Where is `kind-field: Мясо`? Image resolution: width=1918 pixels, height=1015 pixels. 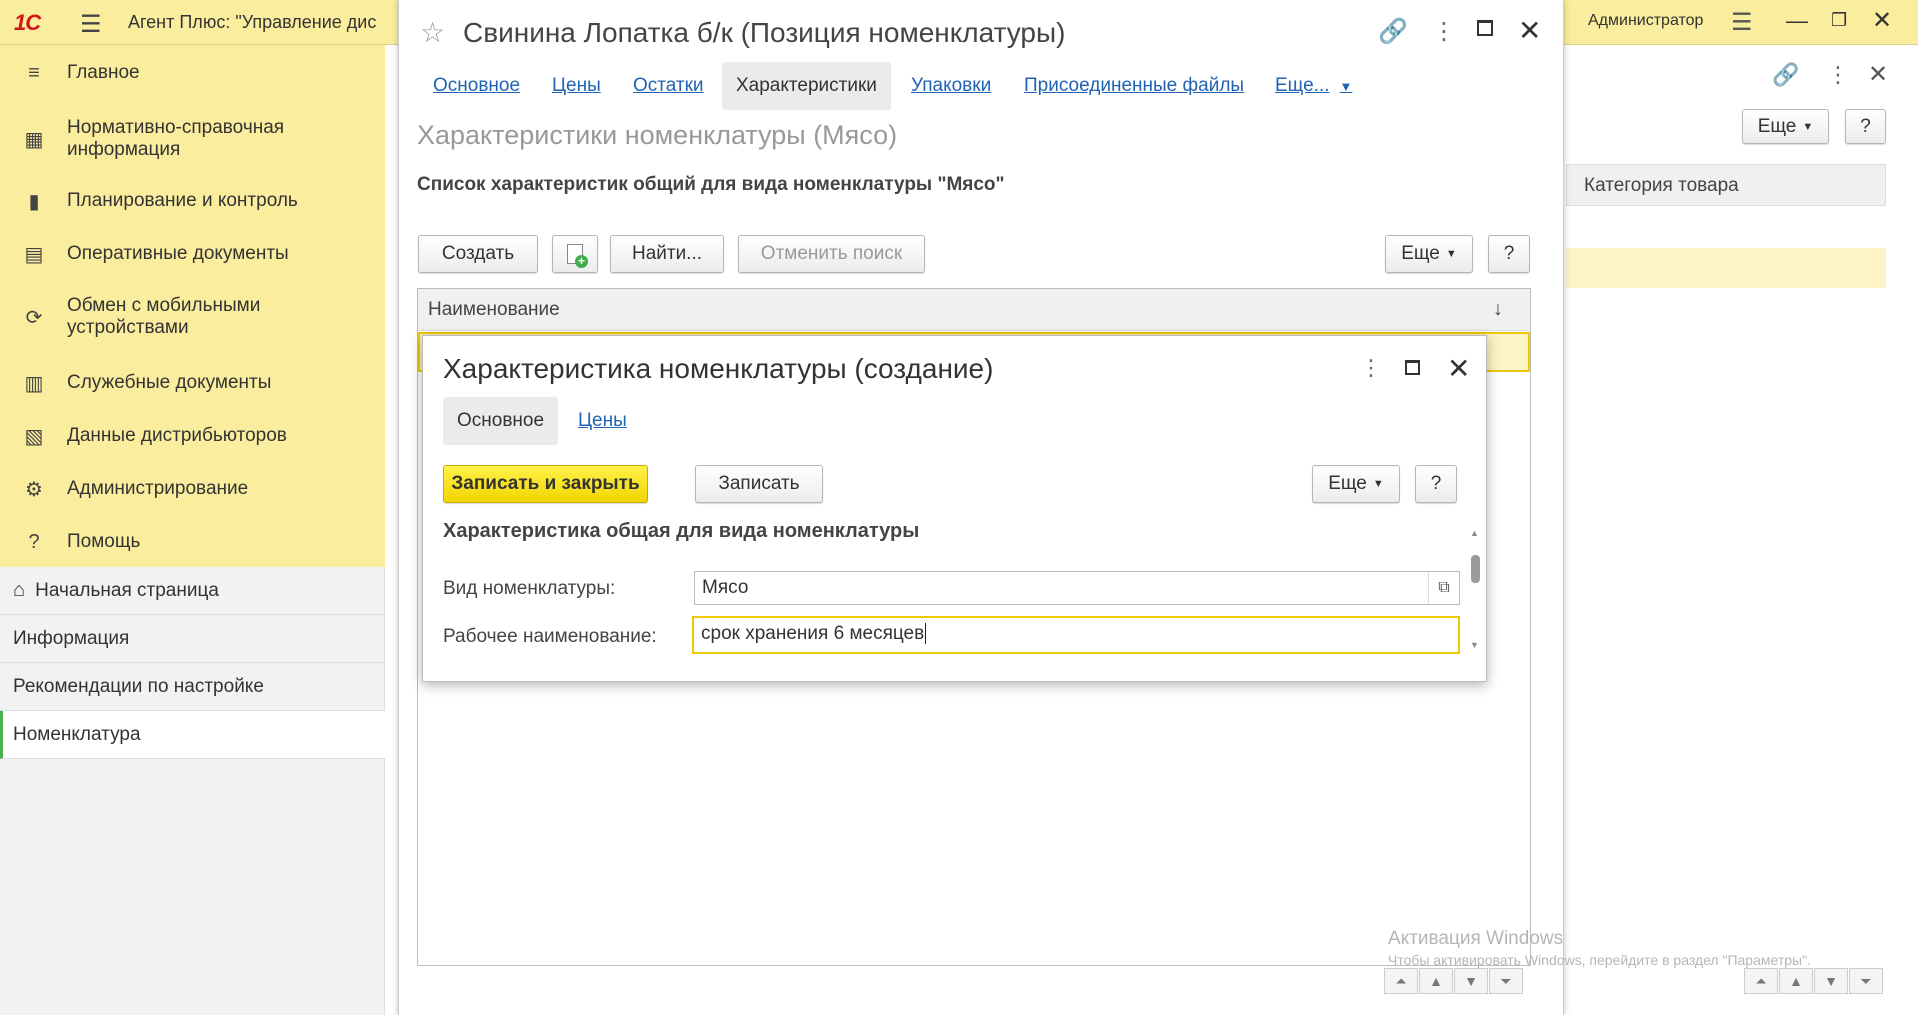
kind-field: Мясо is located at coordinates (1061, 588).